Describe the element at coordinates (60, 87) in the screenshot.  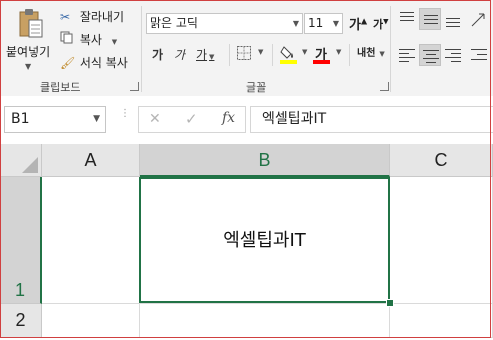
I see `clipboard-group-label: 클립보드` at that location.